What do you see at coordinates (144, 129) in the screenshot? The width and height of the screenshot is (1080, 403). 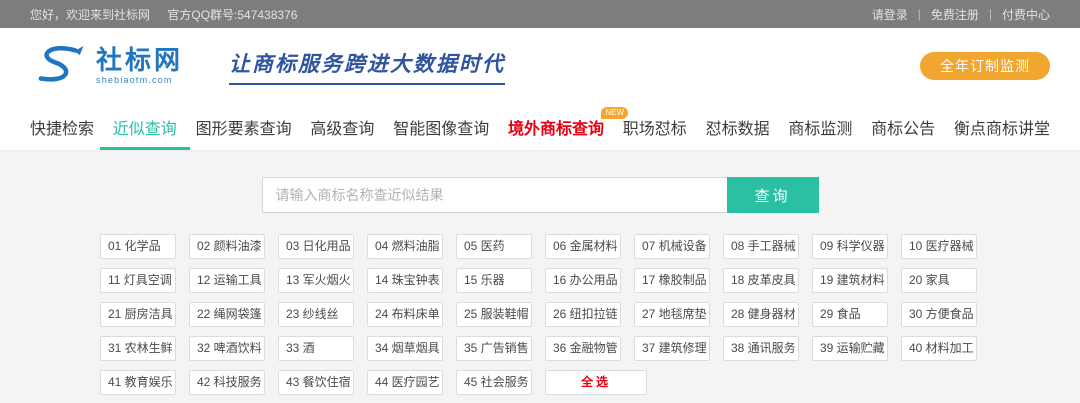 I see `nav-item-label: 近似查询` at bounding box center [144, 129].